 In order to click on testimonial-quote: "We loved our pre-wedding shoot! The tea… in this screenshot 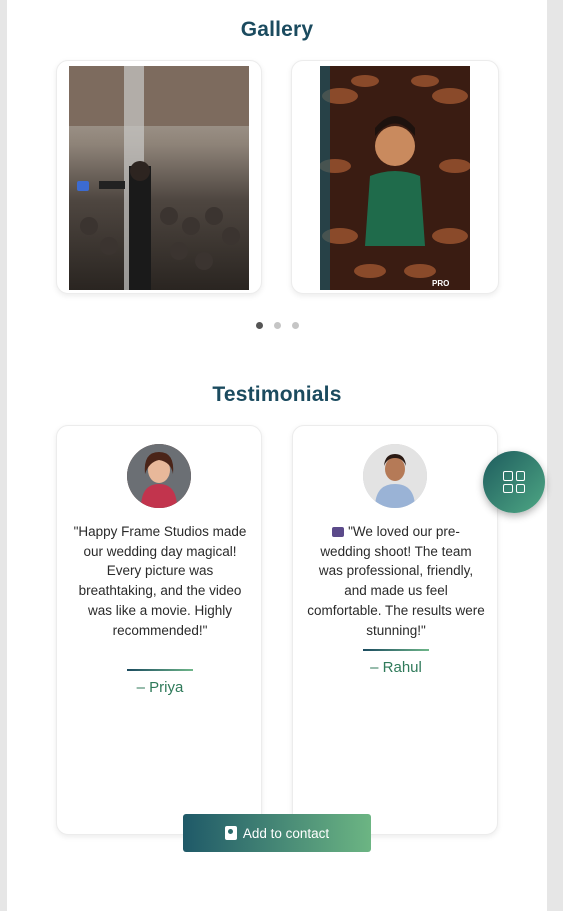, I will do `click(396, 581)`.